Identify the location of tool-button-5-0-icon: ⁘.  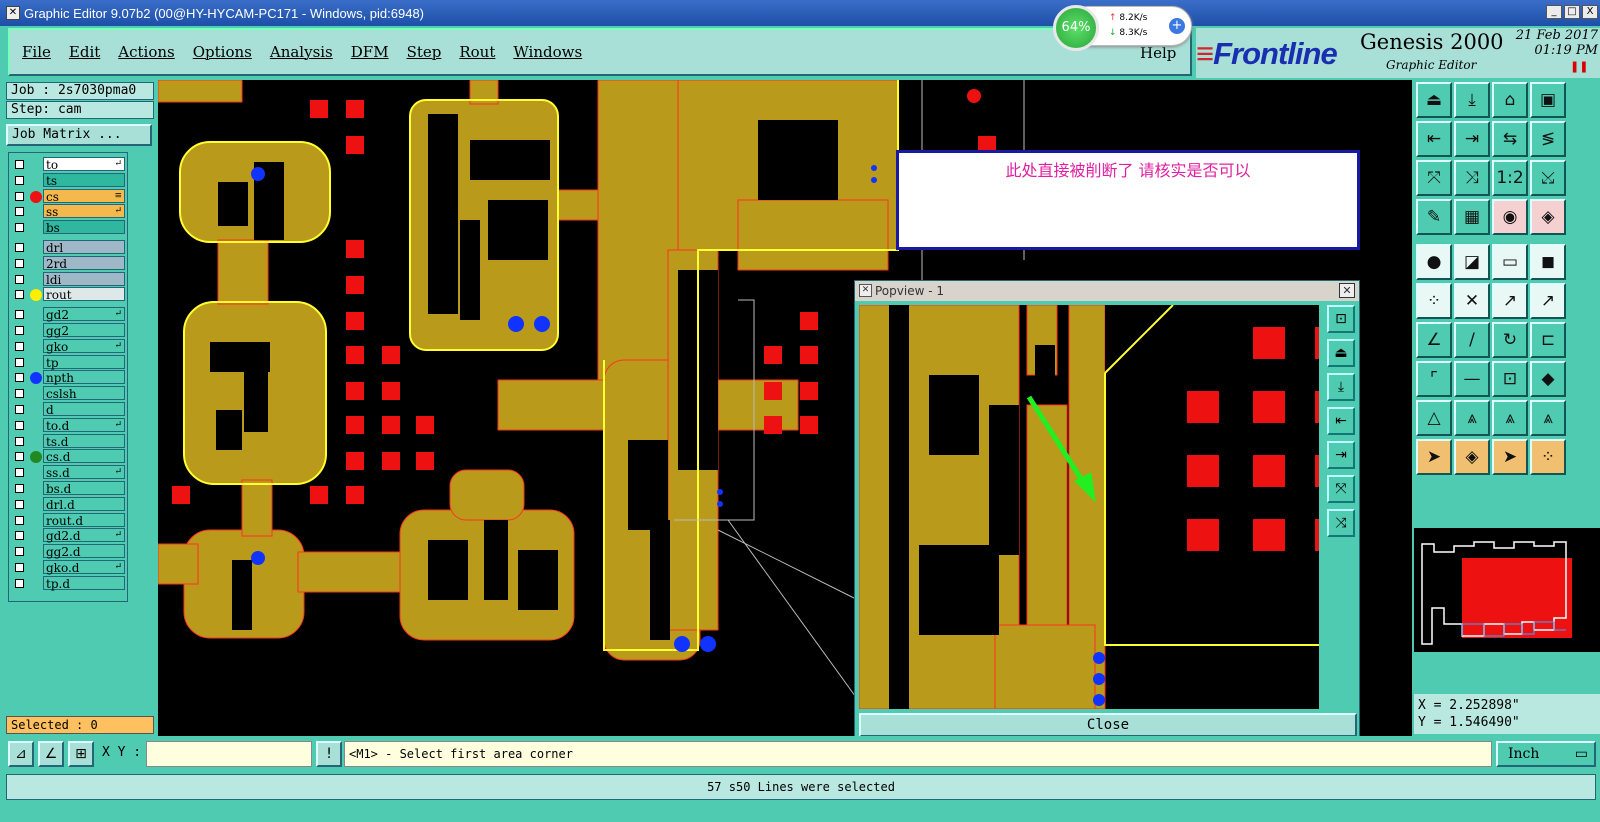
(1434, 301).